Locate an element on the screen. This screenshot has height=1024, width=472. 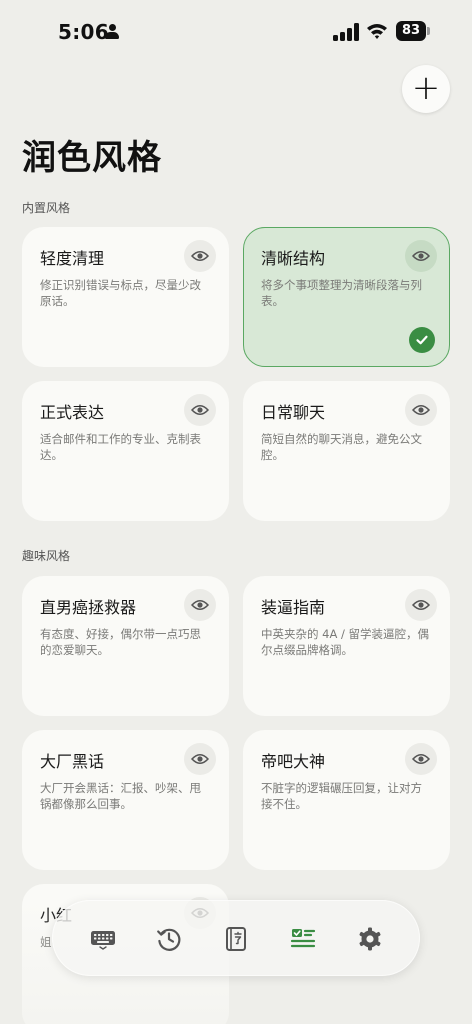
person-icon is located at coordinates (112, 32).